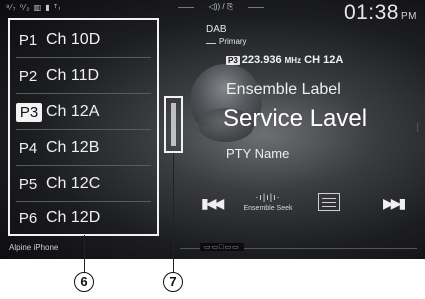  I want to click on scrollbar-thumb, so click(173, 124).